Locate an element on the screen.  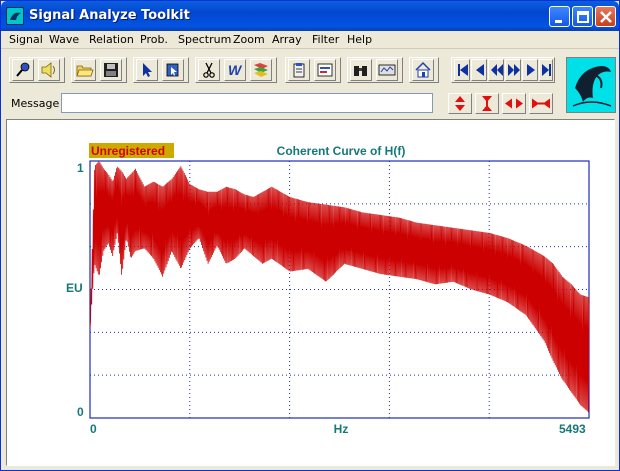
svg-text: W is located at coordinates (235, 70).